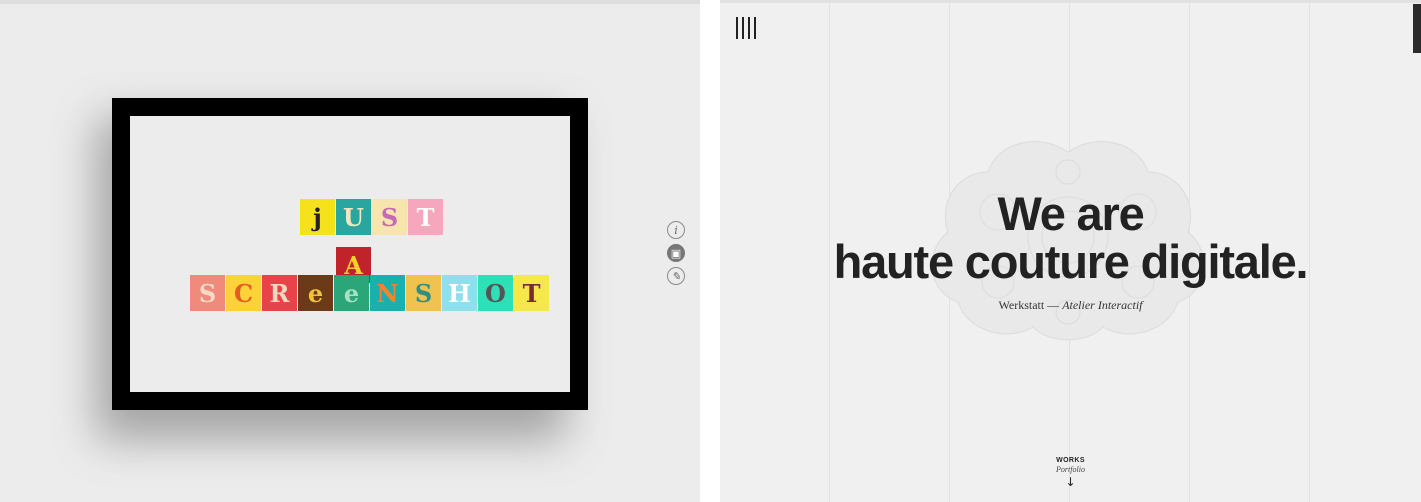 This screenshot has height=502, width=1421. Describe the element at coordinates (710, 251) in the screenshot. I see `panel-divider` at that location.